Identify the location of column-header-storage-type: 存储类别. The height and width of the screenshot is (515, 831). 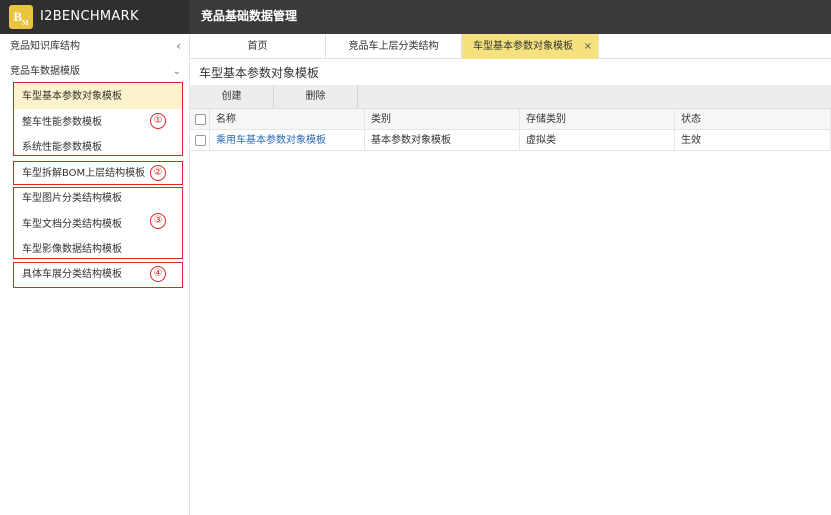
(597, 119).